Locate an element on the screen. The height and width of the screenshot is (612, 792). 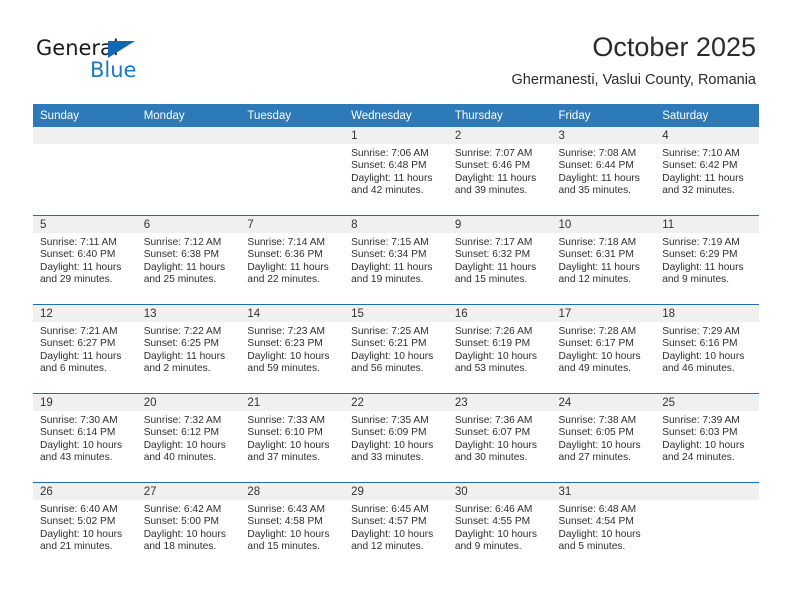
sunrise-text: Sunrise: 7:07 AM is located at coordinates (493, 153).